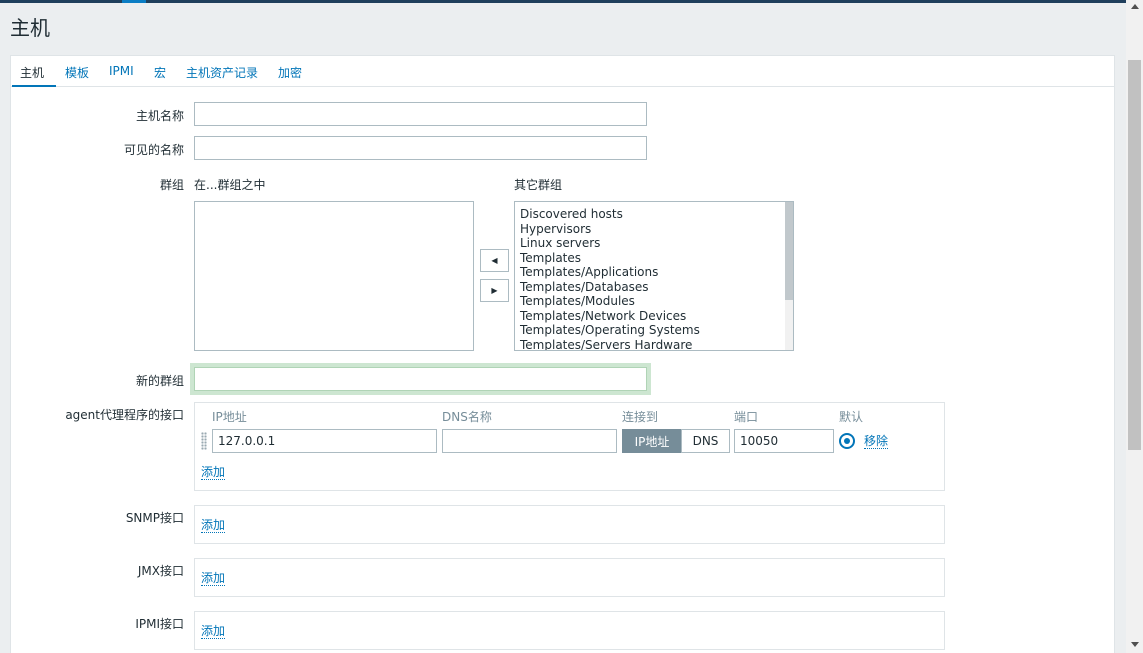 The image size is (1143, 653). I want to click on list-item: Templates/Operating Systems, so click(654, 330).